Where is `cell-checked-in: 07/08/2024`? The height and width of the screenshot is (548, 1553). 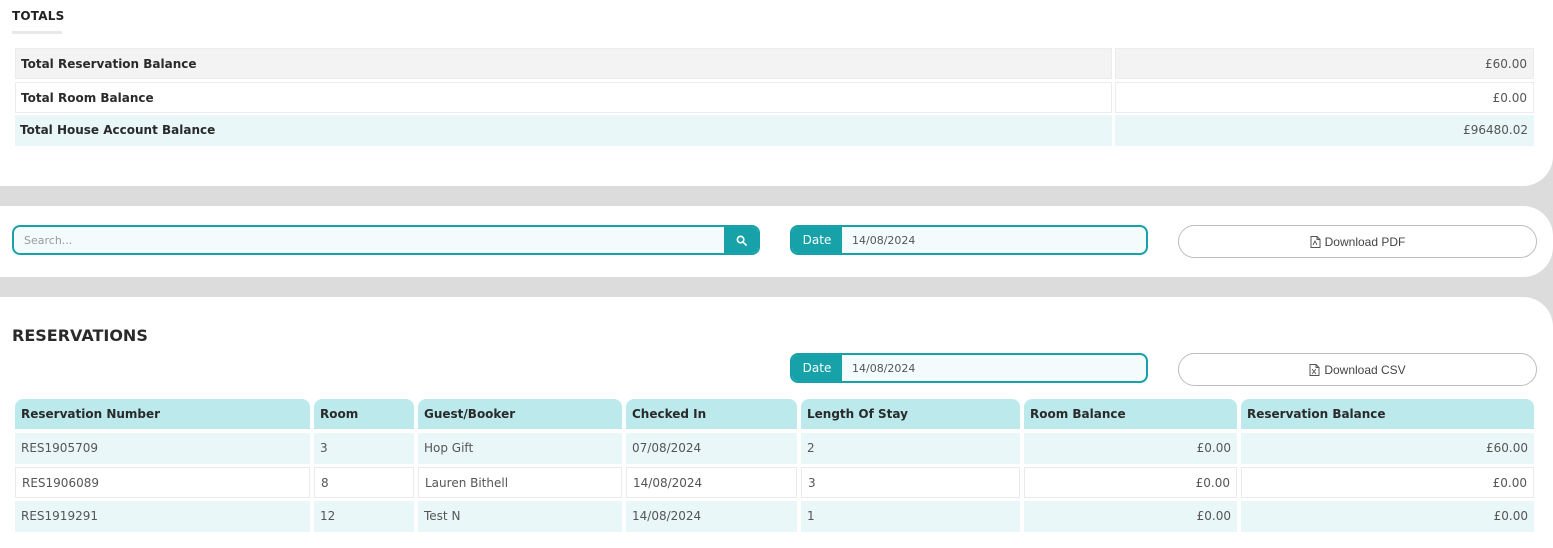 cell-checked-in: 07/08/2024 is located at coordinates (711, 448).